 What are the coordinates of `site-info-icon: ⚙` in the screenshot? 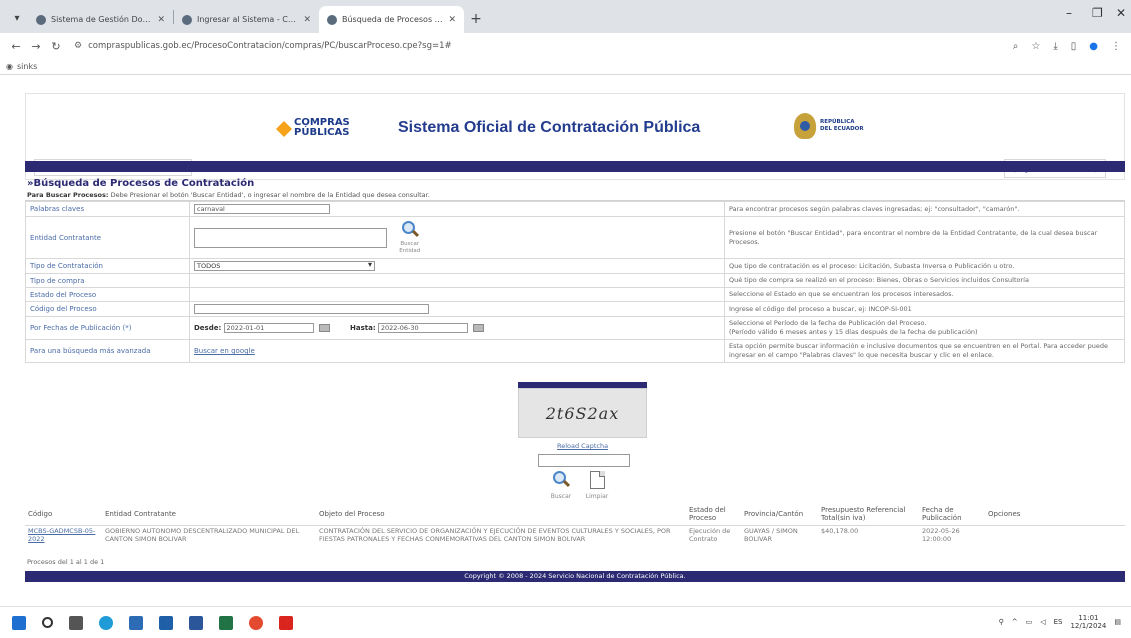 It's located at (78, 46).